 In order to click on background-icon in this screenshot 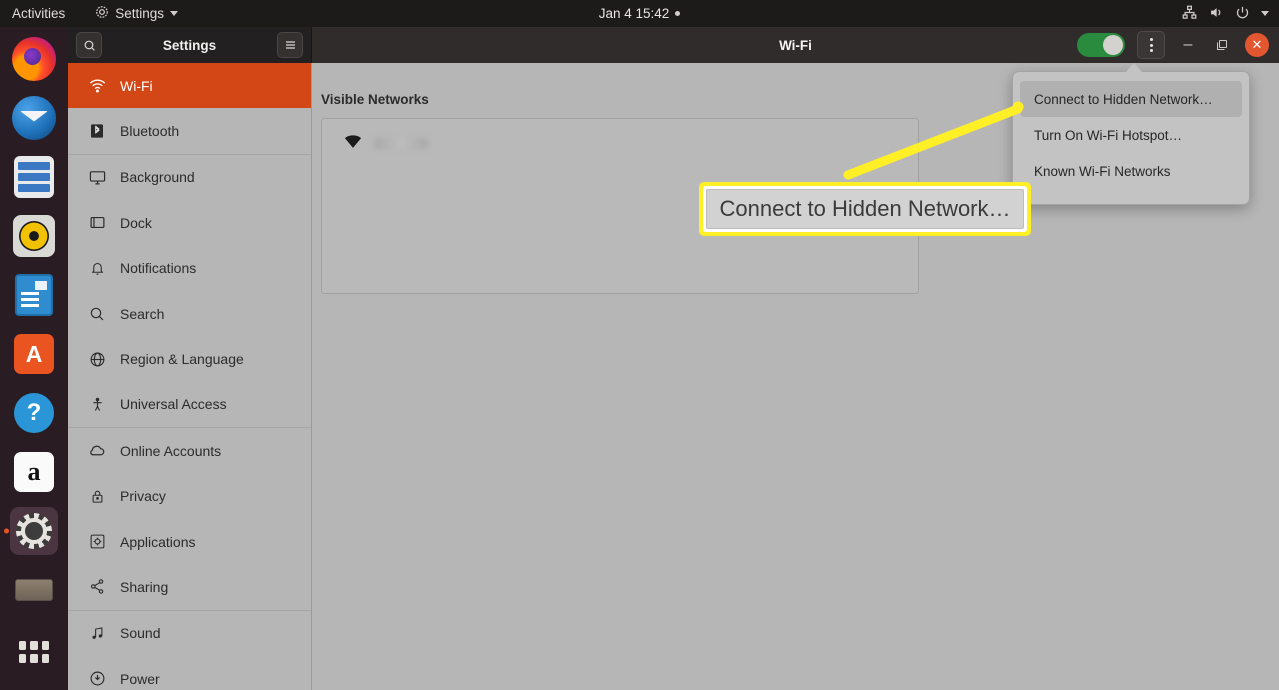, I will do `click(97, 177)`.